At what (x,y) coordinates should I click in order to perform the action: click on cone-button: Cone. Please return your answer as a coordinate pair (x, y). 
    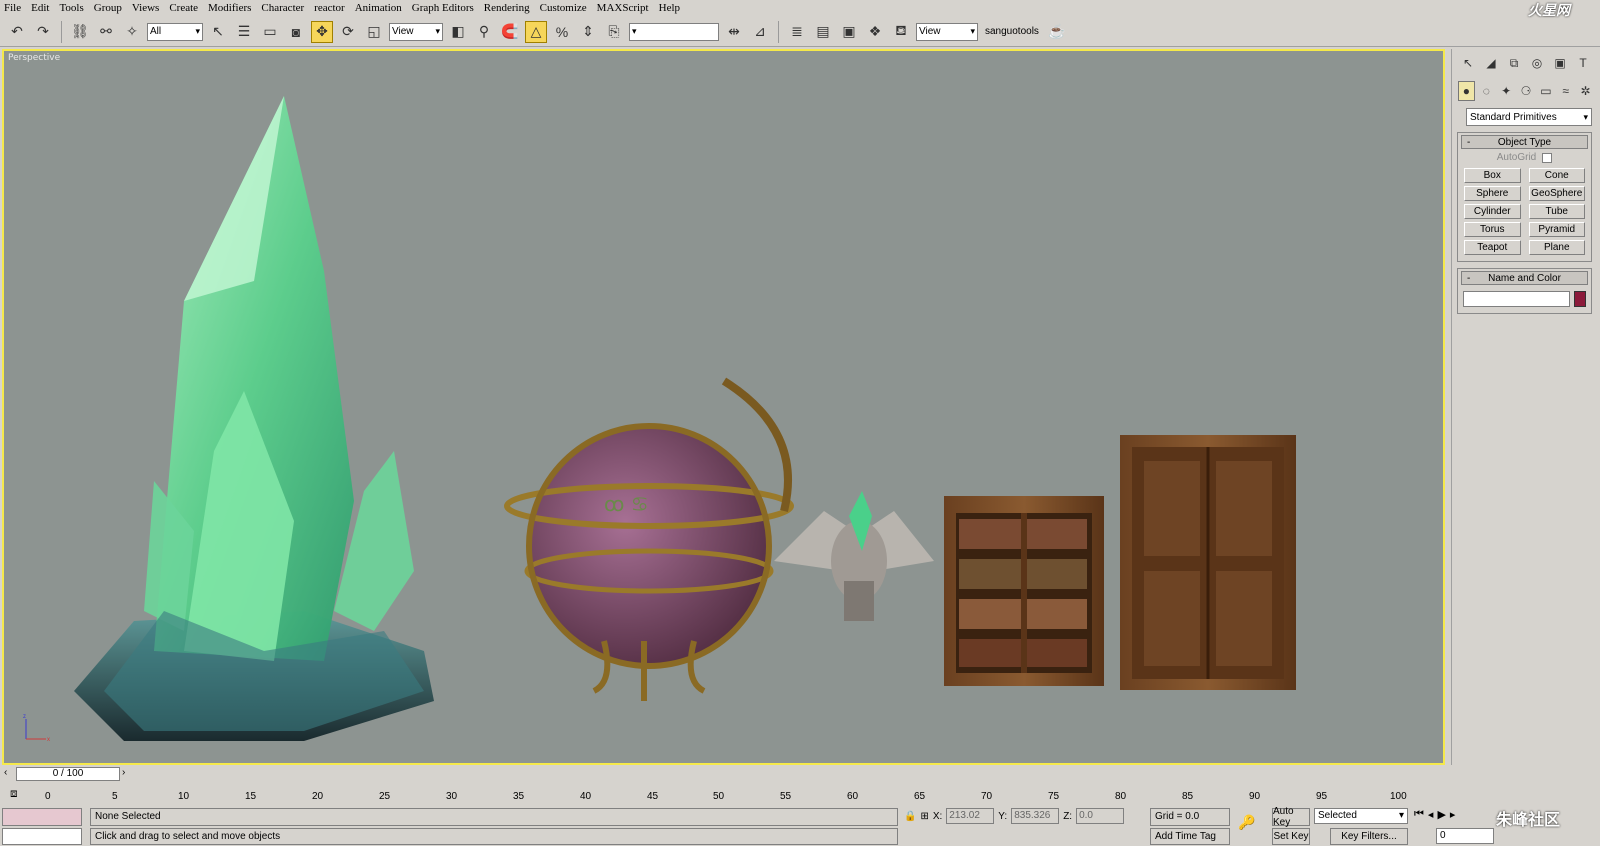
    Looking at the image, I should click on (1556, 175).